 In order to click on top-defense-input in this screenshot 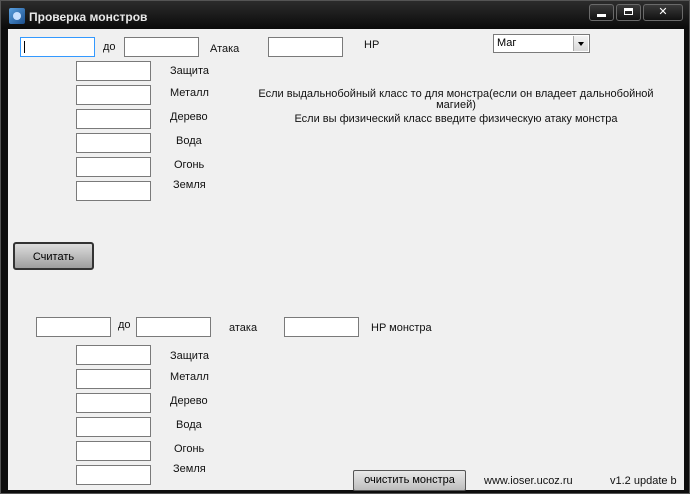, I will do `click(113, 71)`.